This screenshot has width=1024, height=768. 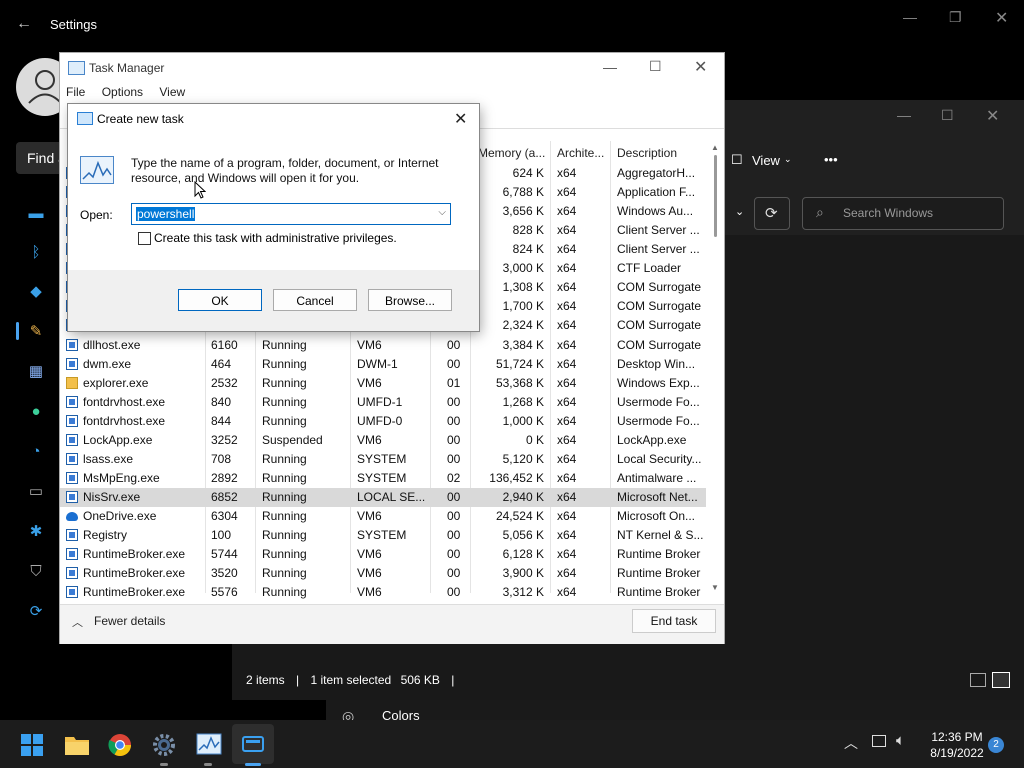 I want to click on open-input: powershell ⌵, so click(x=291, y=214).